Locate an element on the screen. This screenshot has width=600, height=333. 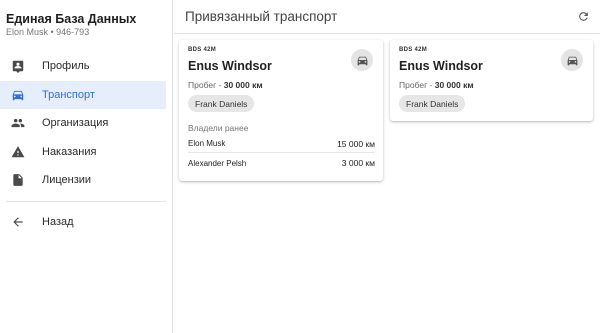
sidebar-item-organization: Организация is located at coordinates (83, 123).